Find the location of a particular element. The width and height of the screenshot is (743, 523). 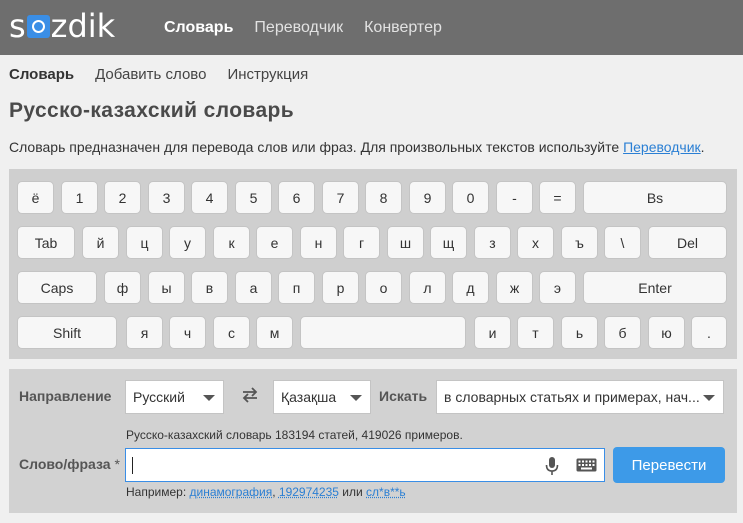

key-6: 6 is located at coordinates (296, 197).